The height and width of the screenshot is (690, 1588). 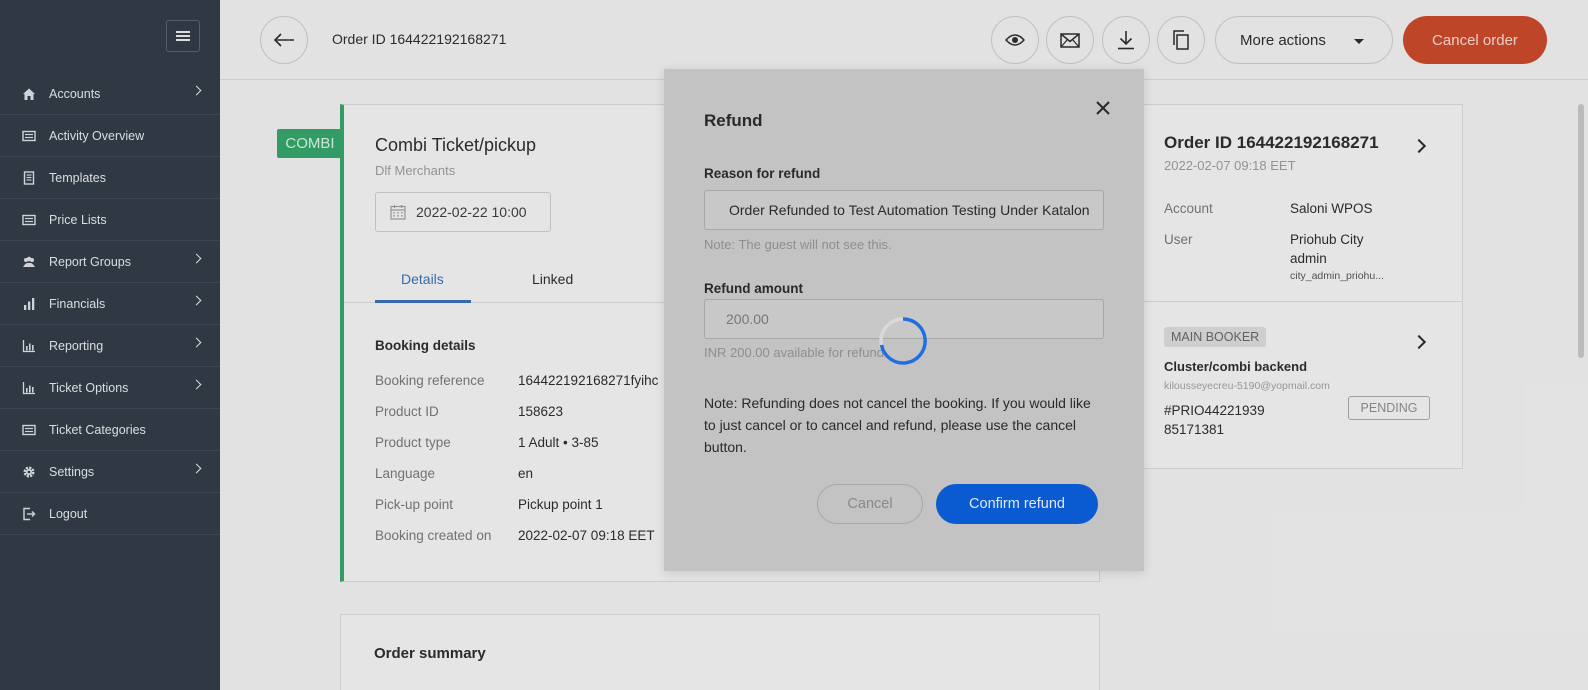 I want to click on amount-label: Refund amount, so click(x=753, y=288).